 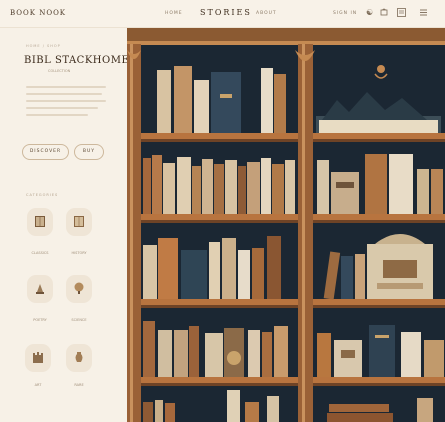 I want to click on category-label: ART, so click(x=38, y=385).